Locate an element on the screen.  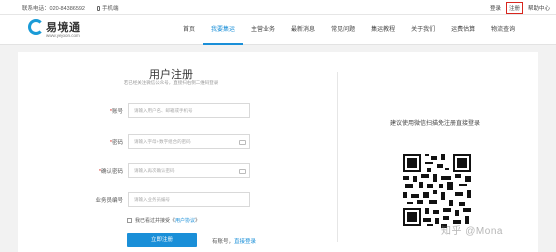
top-right-links: 登录 注册 帮助中心 is located at coordinates (520, 7).